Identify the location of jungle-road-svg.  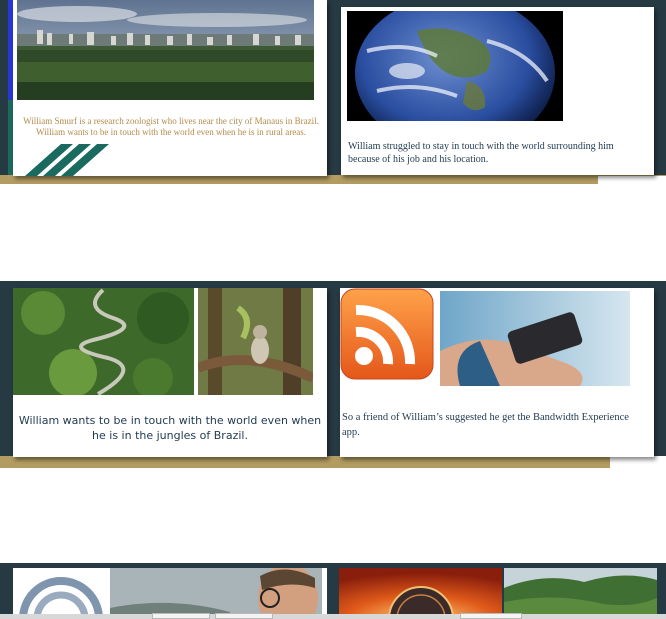
(103, 341).